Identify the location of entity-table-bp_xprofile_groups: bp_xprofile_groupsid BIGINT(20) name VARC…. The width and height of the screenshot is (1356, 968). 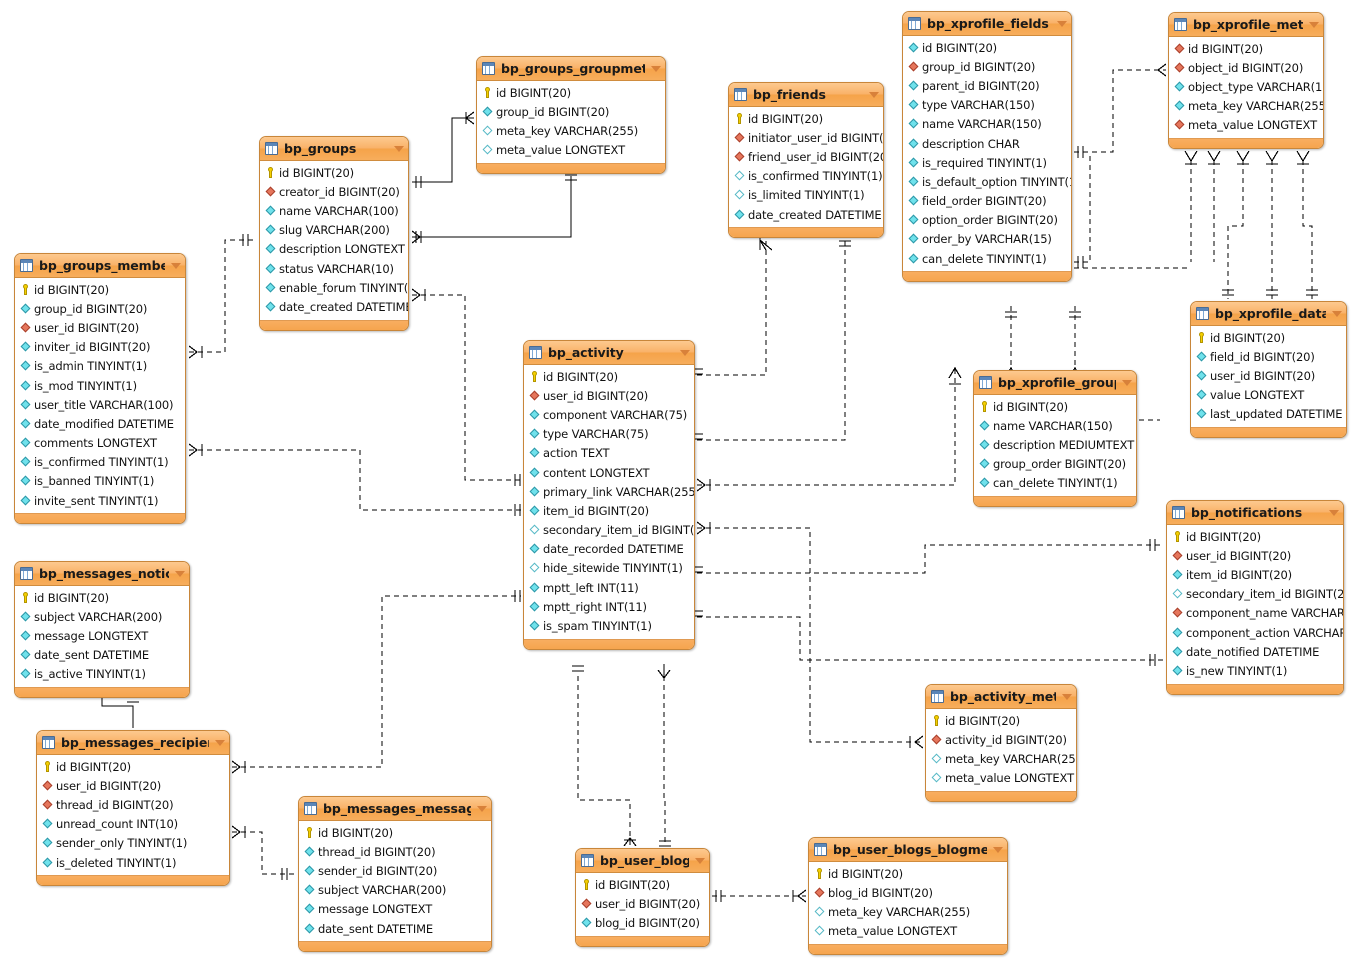
(1055, 438).